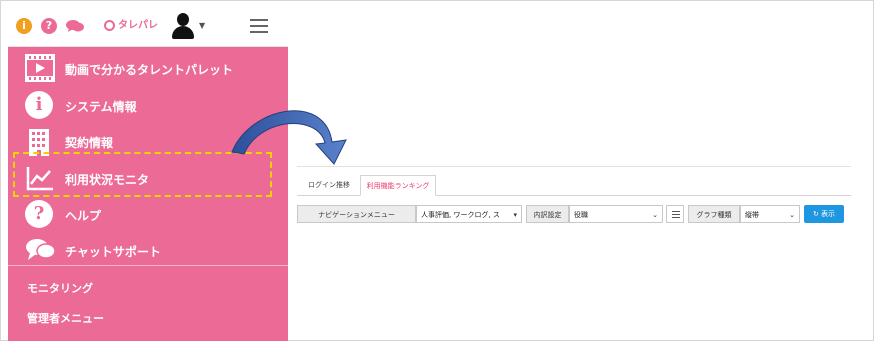 This screenshot has height=341, width=874. What do you see at coordinates (398, 185) in the screenshot?
I see `tab-feature-ranking: 利用機能ランキング` at bounding box center [398, 185].